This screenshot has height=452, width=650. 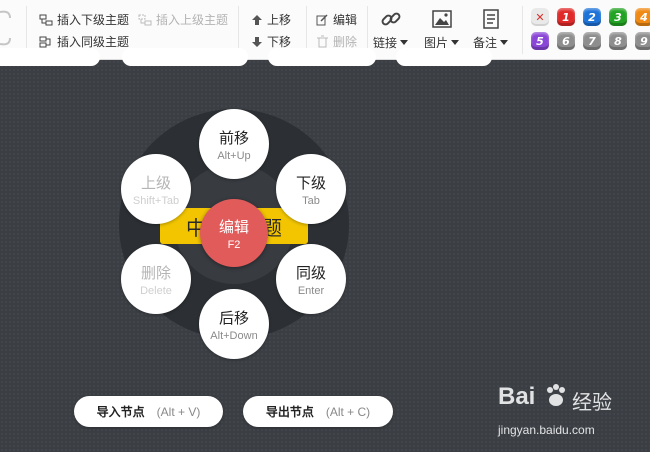 I want to click on edit-shortcut: F2, so click(x=234, y=244).